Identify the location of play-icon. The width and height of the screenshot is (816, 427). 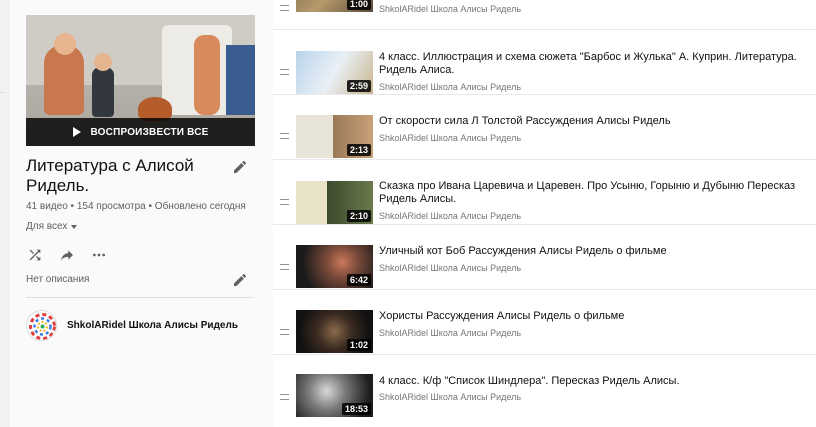
(76, 132).